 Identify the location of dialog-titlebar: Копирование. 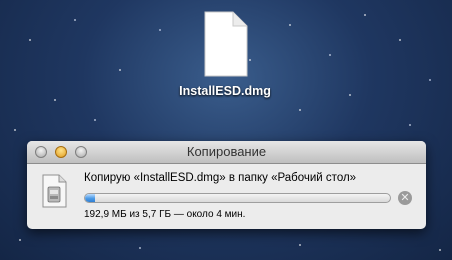
(226, 152).